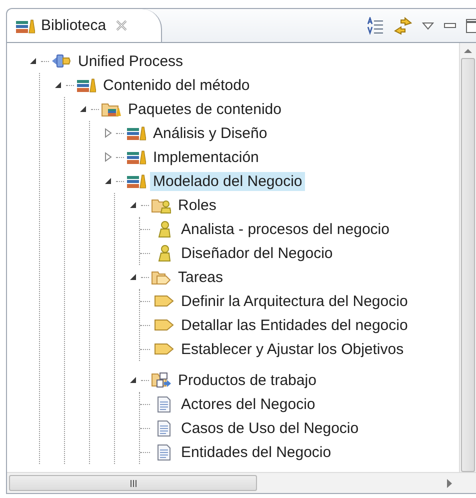 This screenshot has width=476, height=498. Describe the element at coordinates (161, 380) in the screenshot. I see `folder-document-icon` at that location.